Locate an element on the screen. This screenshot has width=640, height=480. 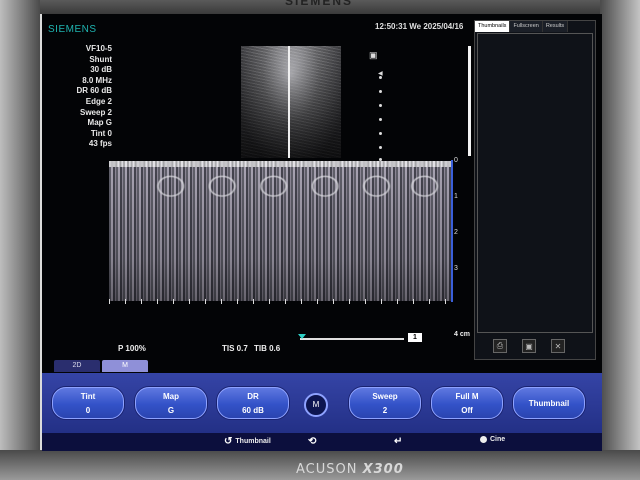
cycle-icon: ⟲ is located at coordinates (312, 441).